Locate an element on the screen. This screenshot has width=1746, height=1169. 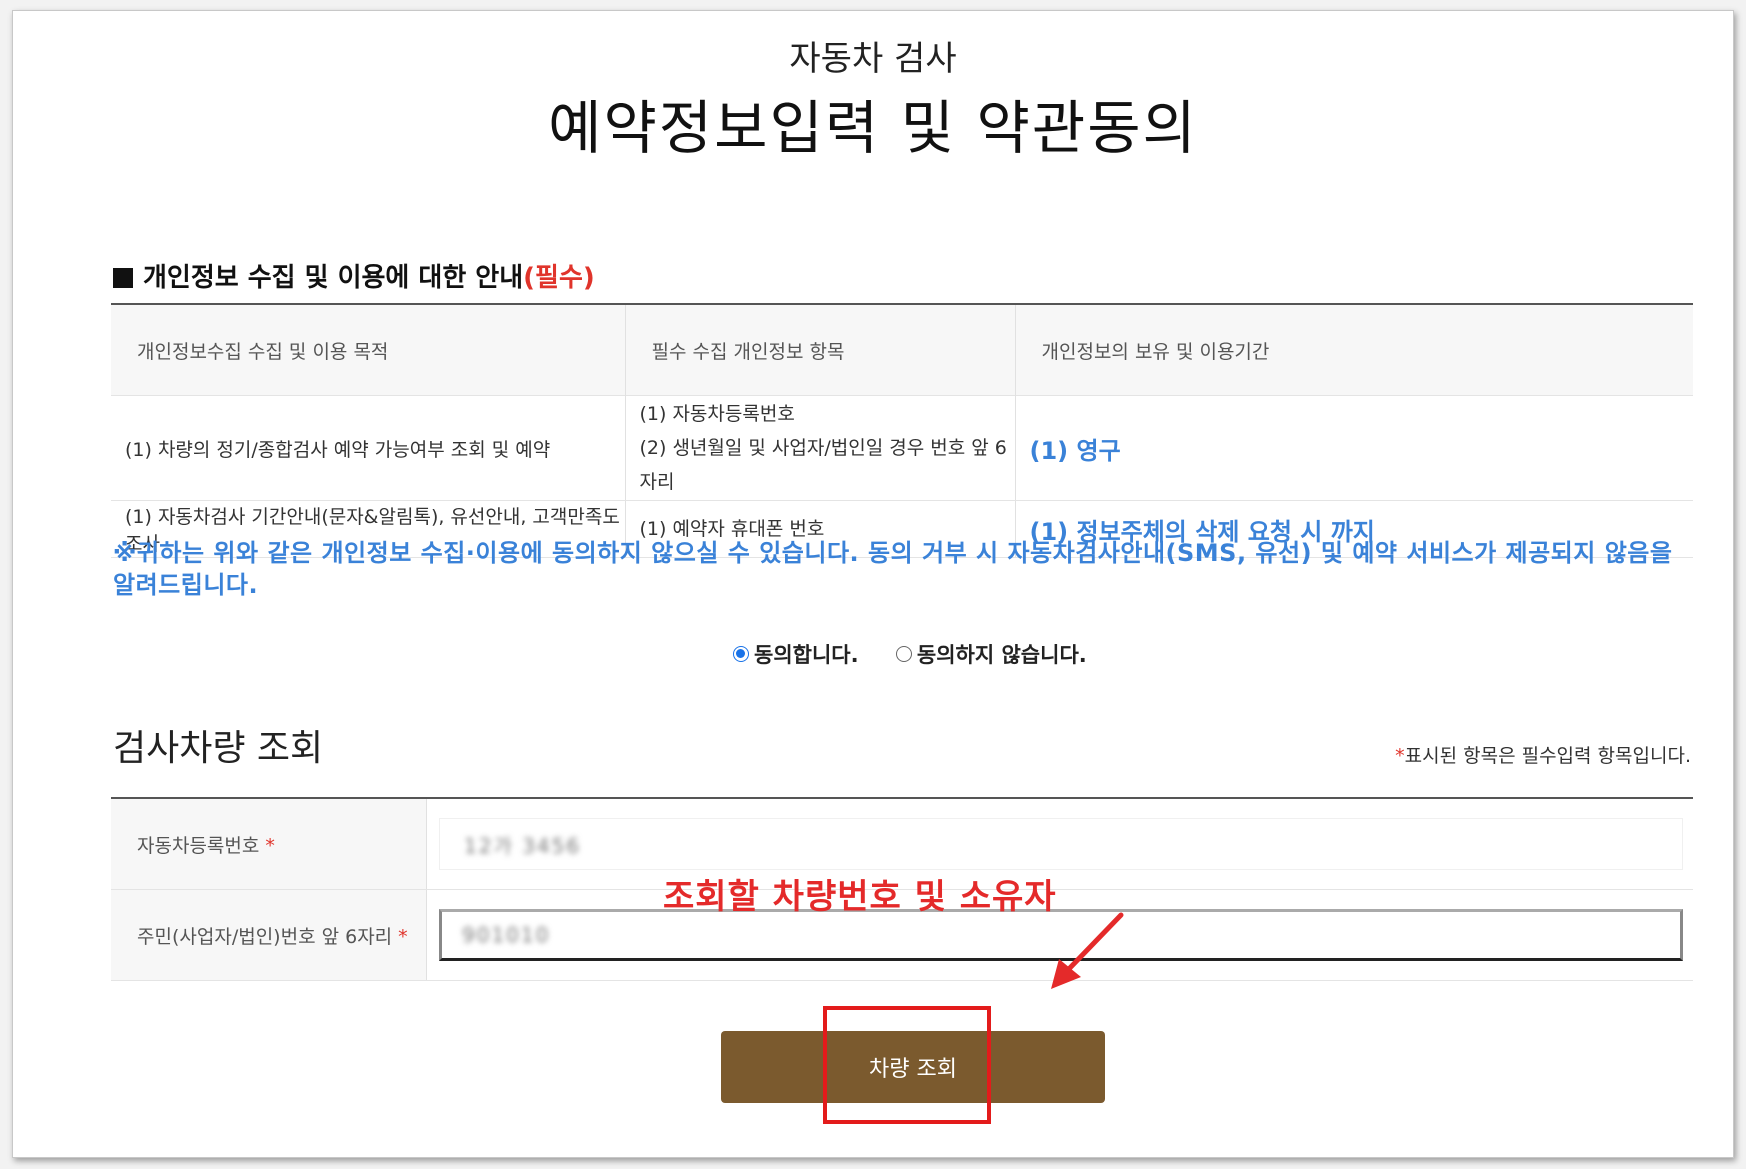
car-number-value: 12가 3456 is located at coordinates (523, 845).